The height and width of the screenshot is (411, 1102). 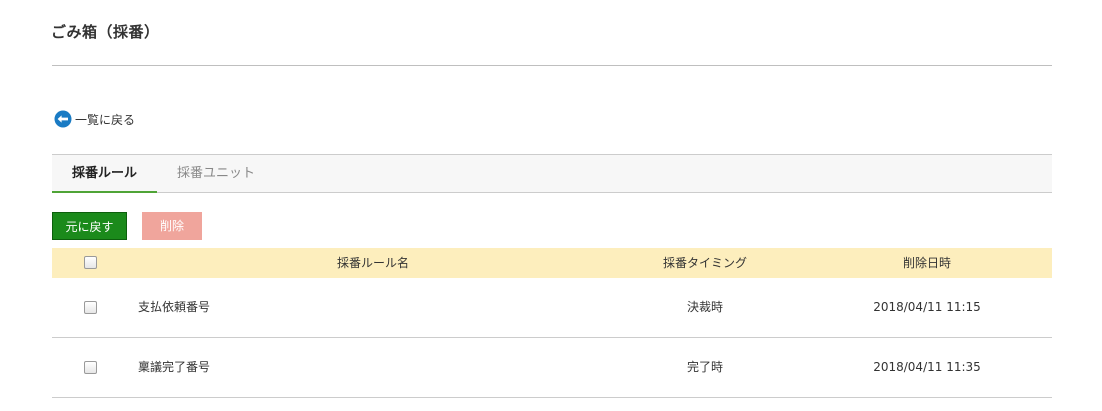 I want to click on arrow-left-circle-icon, so click(x=63, y=119).